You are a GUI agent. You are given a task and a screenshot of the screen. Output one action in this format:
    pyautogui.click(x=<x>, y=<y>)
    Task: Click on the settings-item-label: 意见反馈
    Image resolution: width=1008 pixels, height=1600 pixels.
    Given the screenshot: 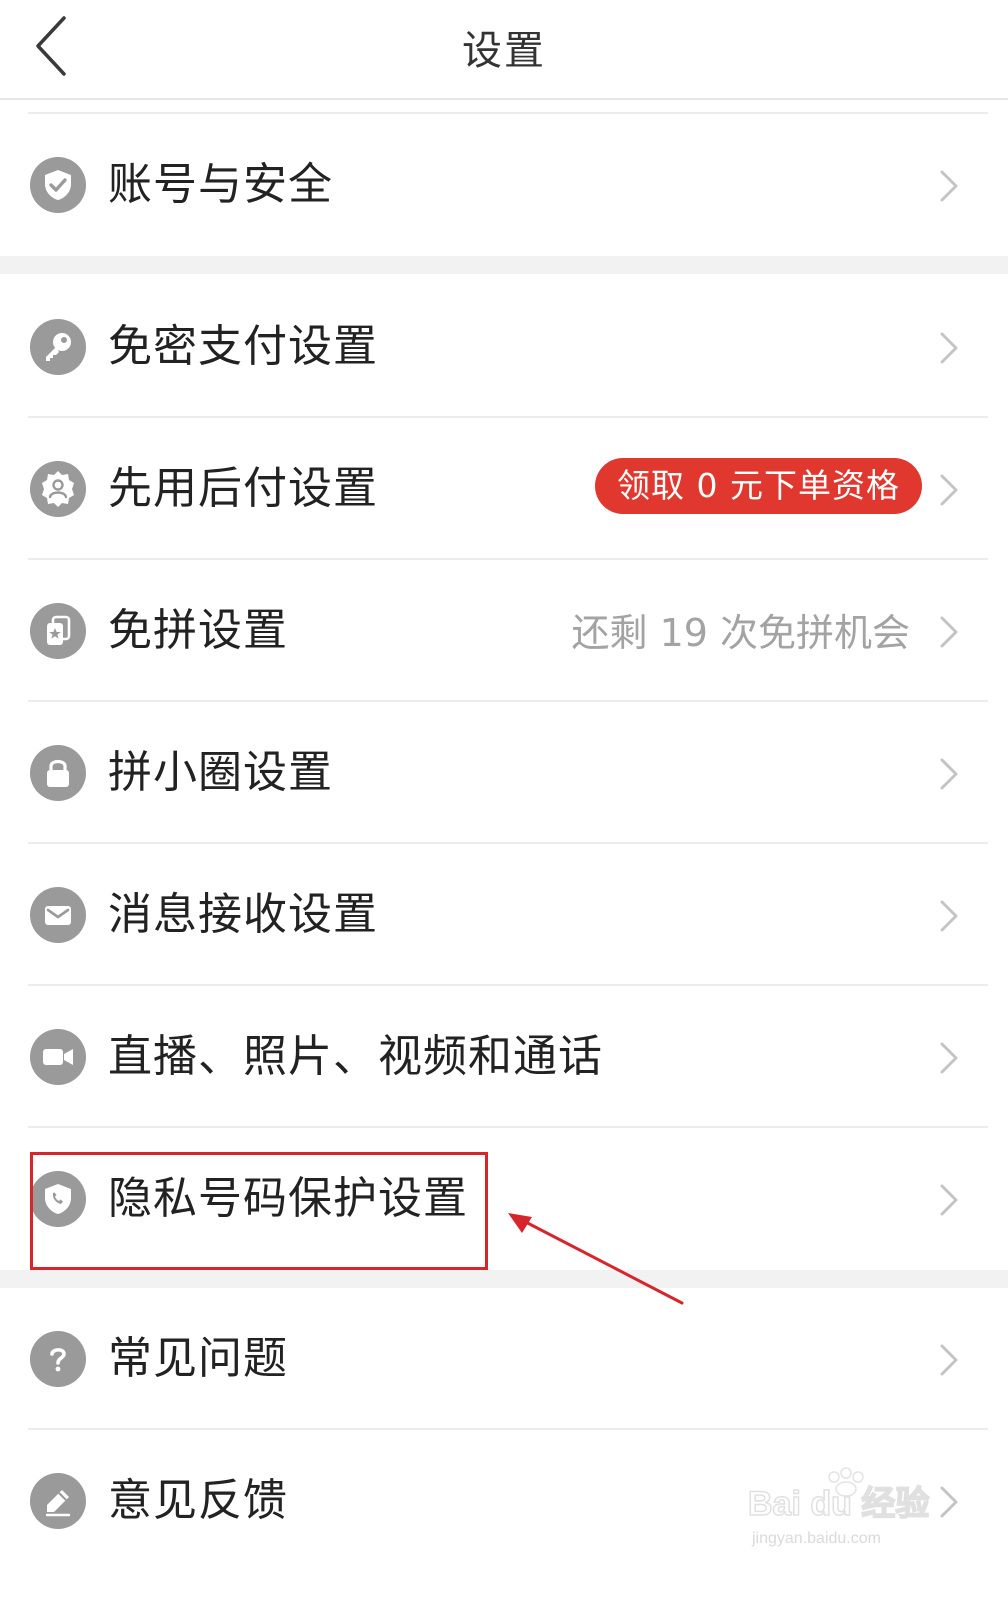 What is the action you would take?
    pyautogui.click(x=198, y=1500)
    